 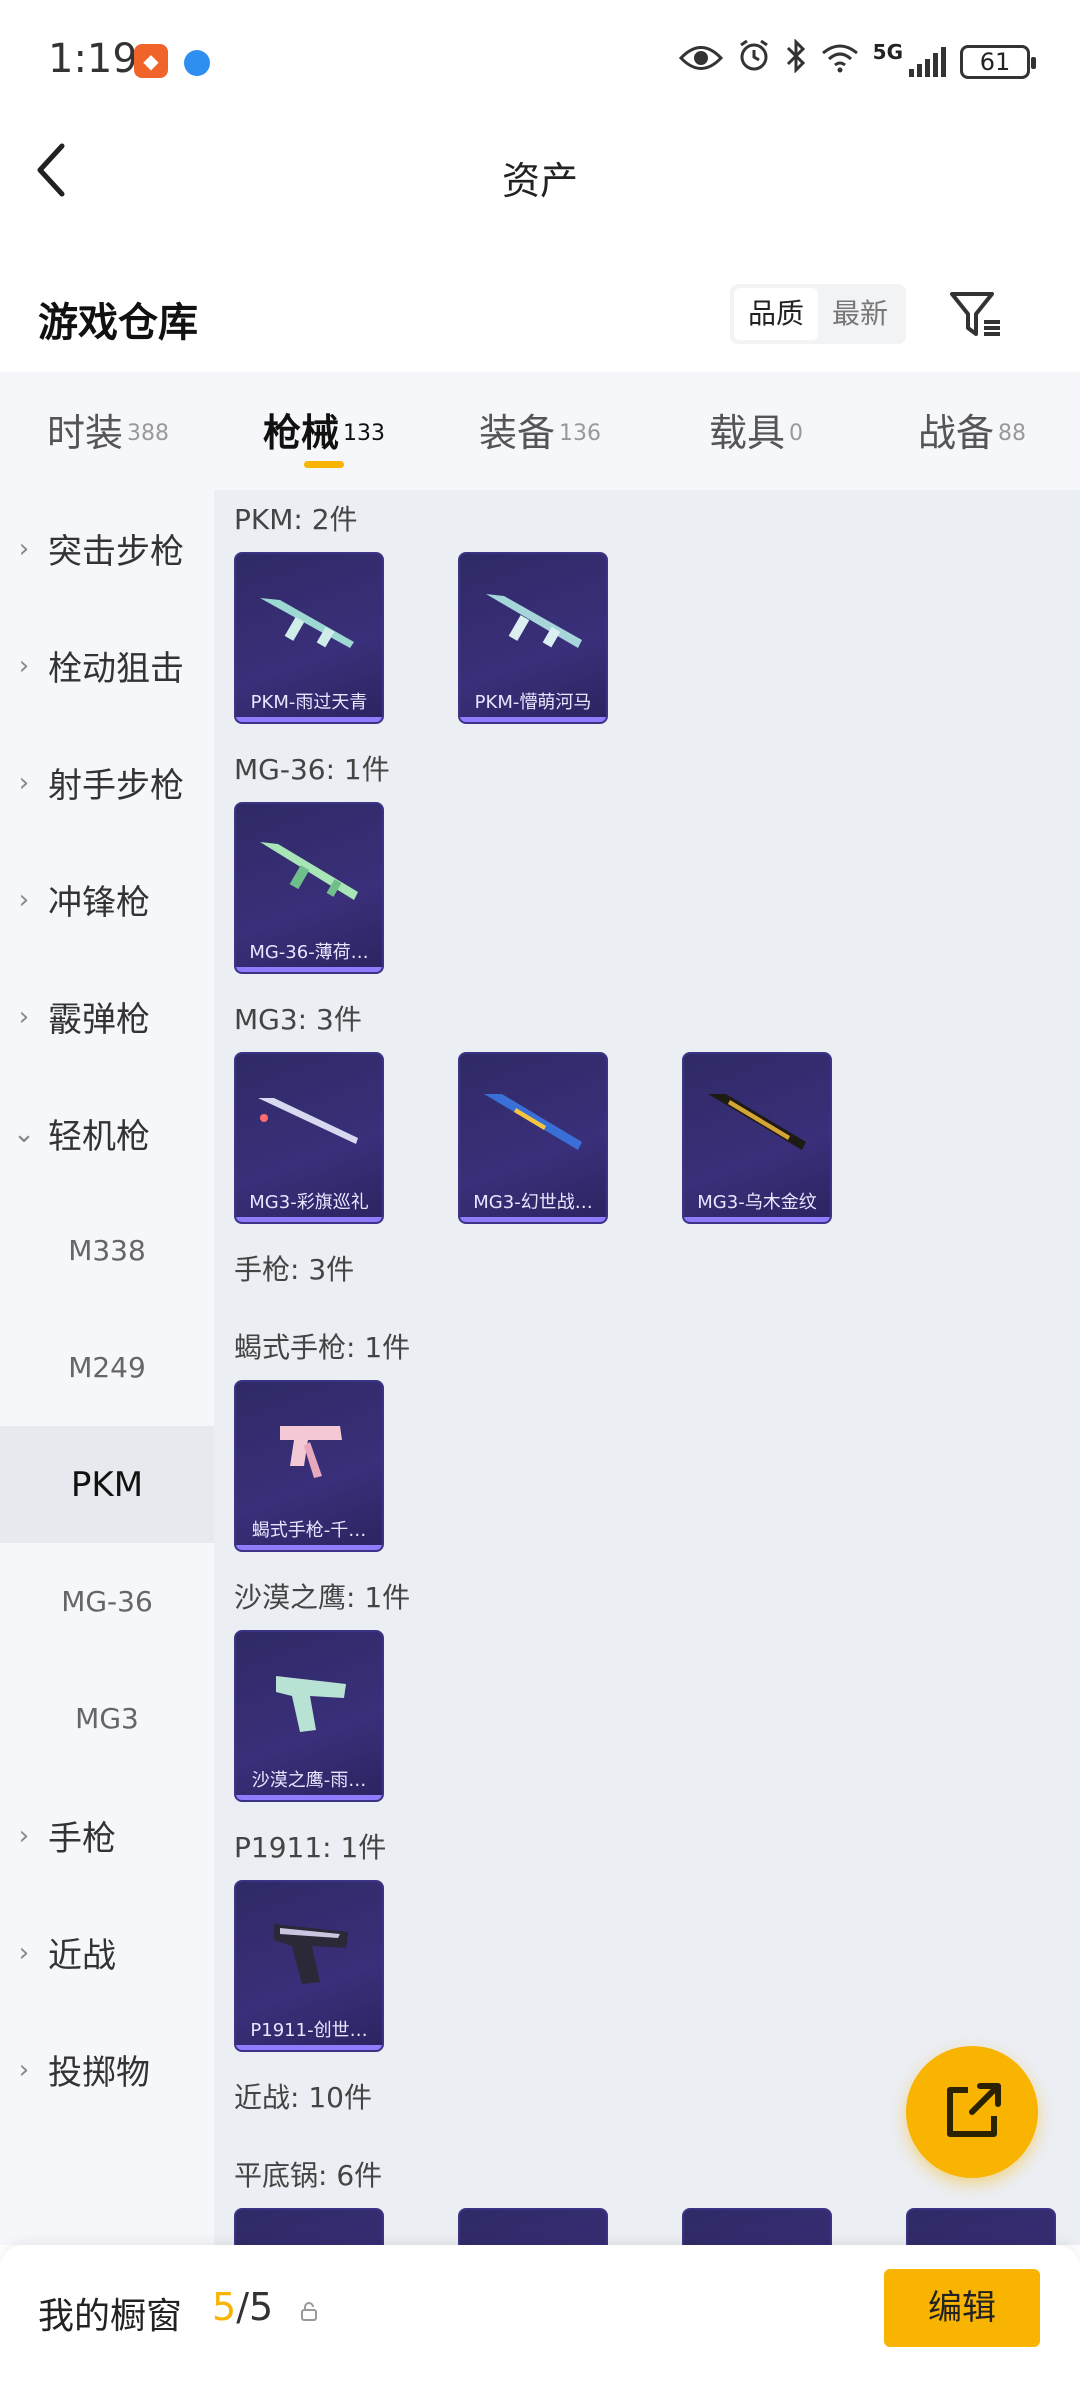 What do you see at coordinates (107, 1718) in the screenshot?
I see `sidebar-sub-mg3: MG3` at bounding box center [107, 1718].